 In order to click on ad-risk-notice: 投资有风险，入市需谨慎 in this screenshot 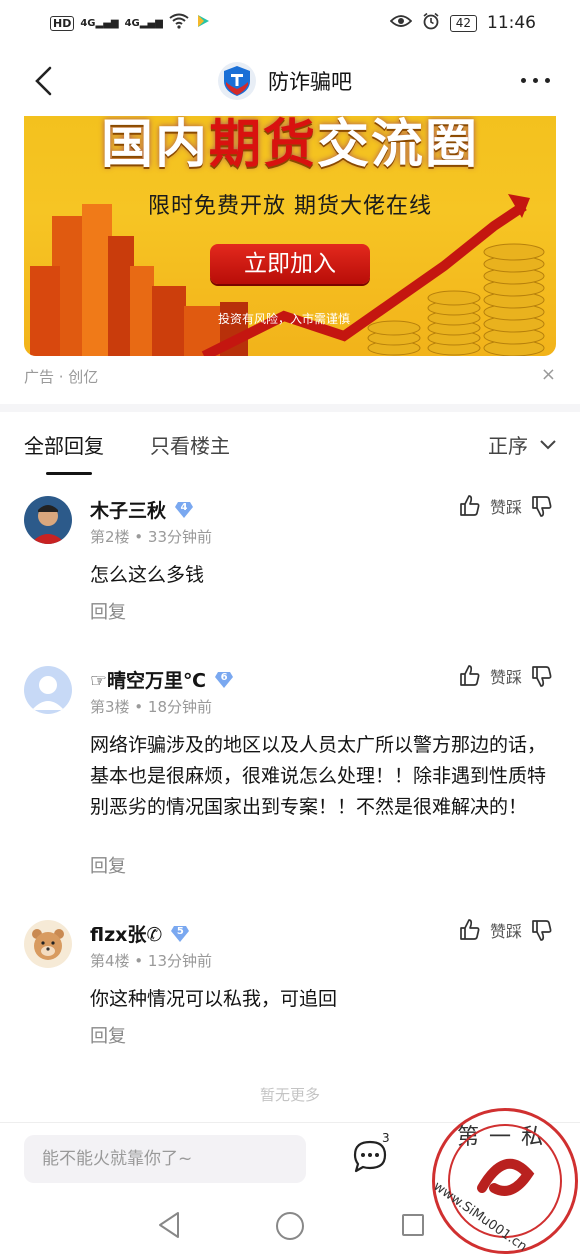, I will do `click(284, 319)`.